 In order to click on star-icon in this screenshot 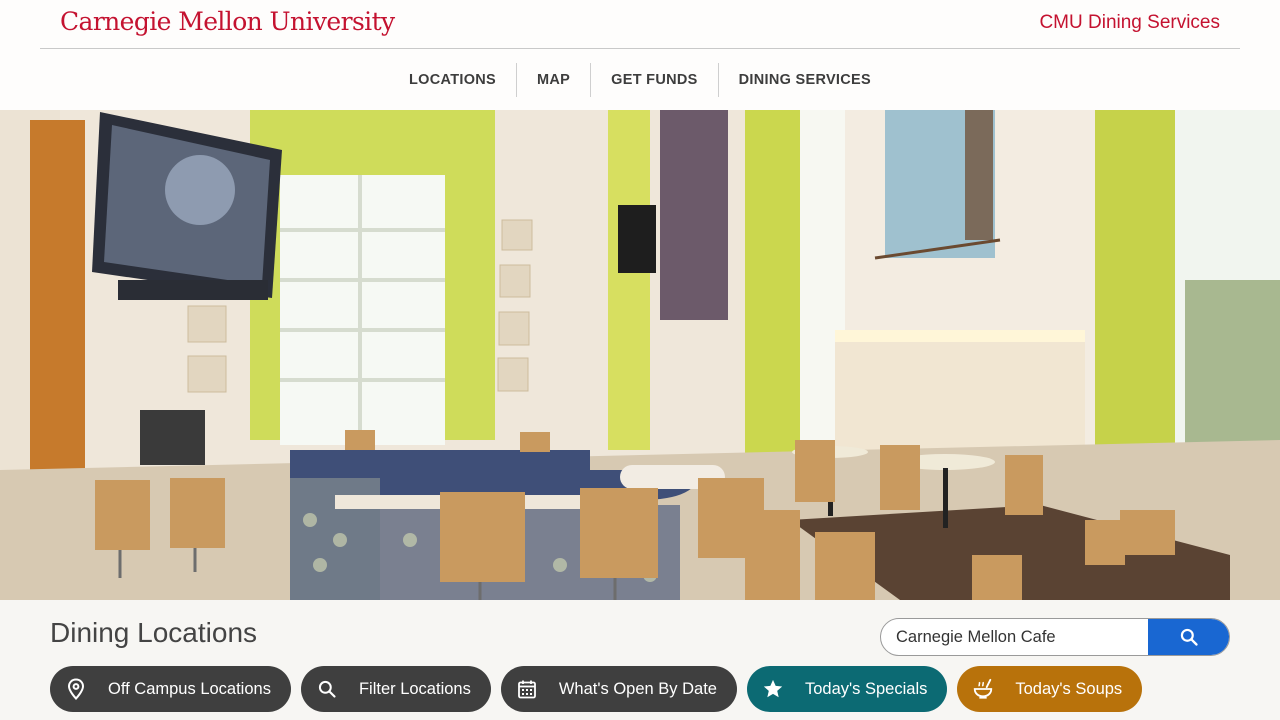, I will do `click(773, 689)`.